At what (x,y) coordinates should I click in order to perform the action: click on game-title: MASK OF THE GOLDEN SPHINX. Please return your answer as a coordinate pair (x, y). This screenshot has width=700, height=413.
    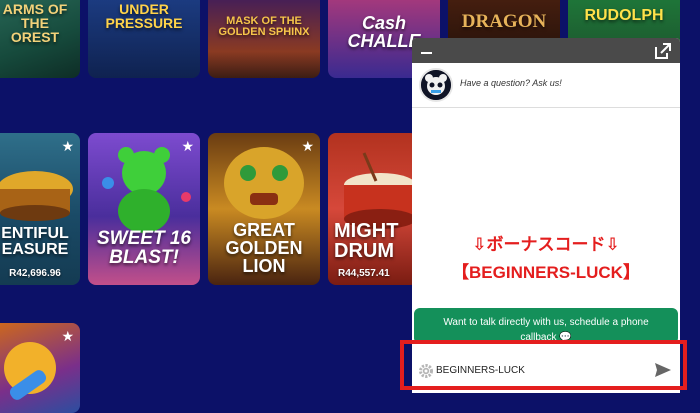
    Looking at the image, I should click on (264, 26).